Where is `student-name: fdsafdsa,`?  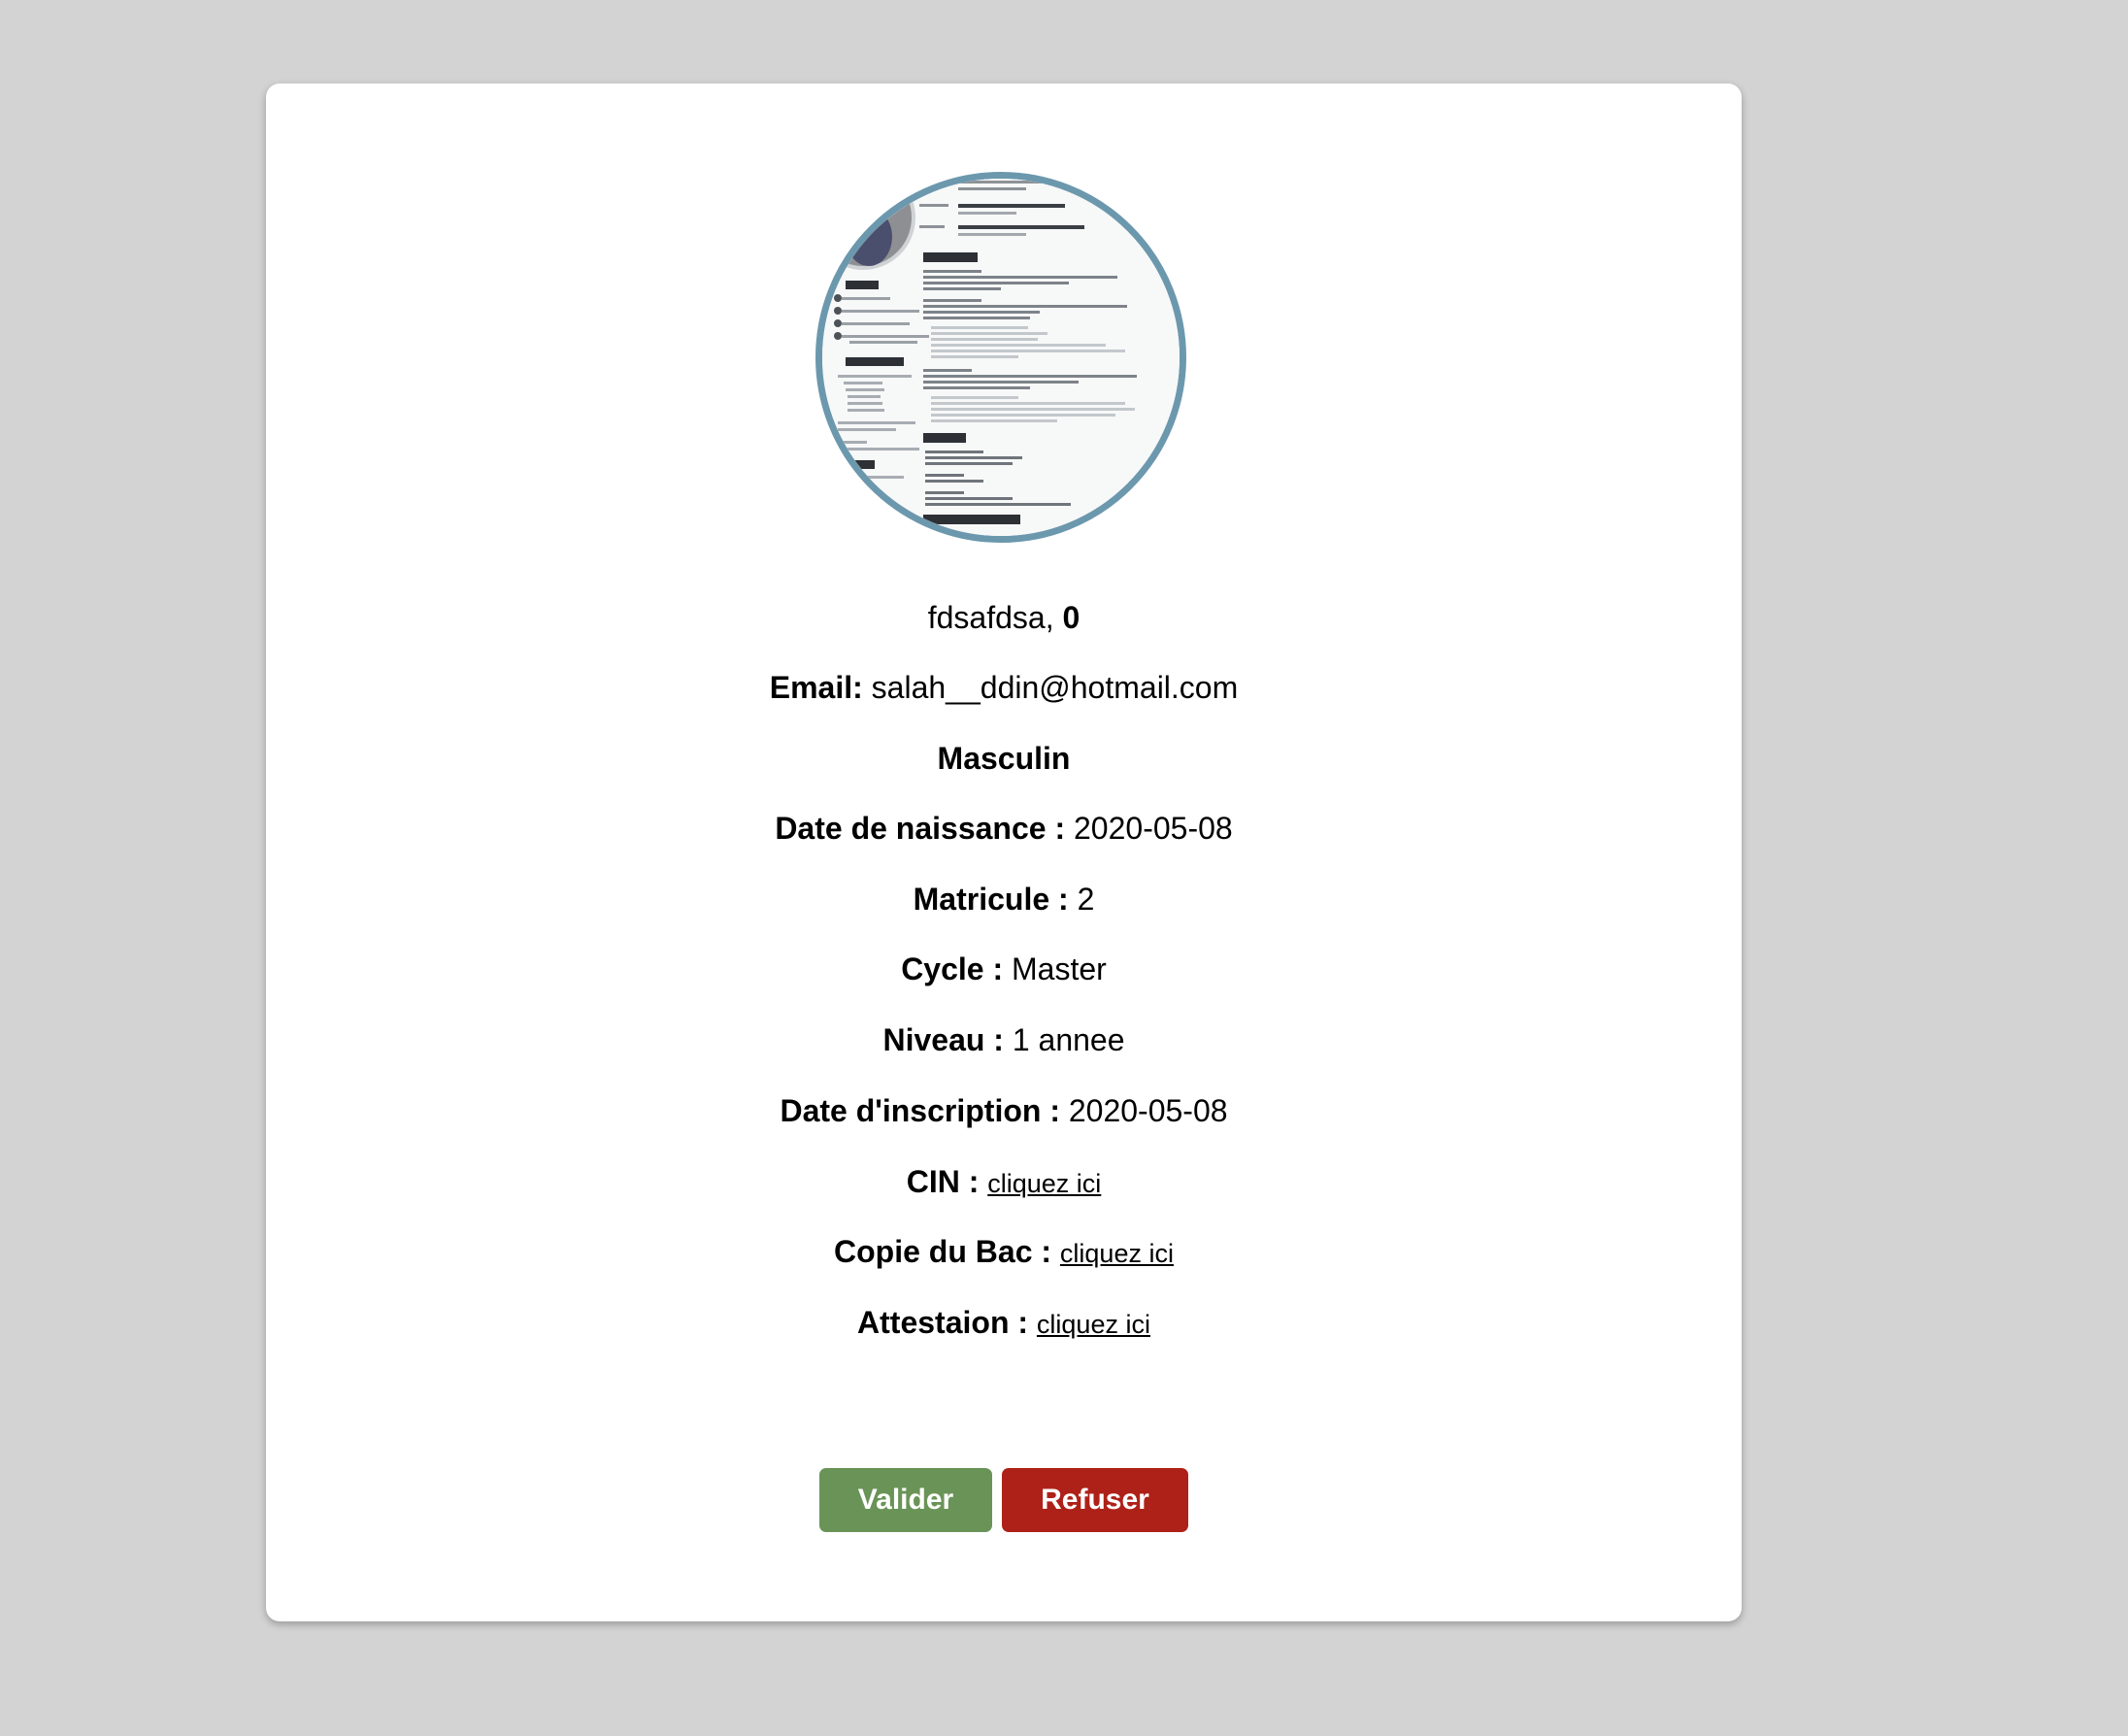
student-name: fdsafdsa, is located at coordinates (990, 617).